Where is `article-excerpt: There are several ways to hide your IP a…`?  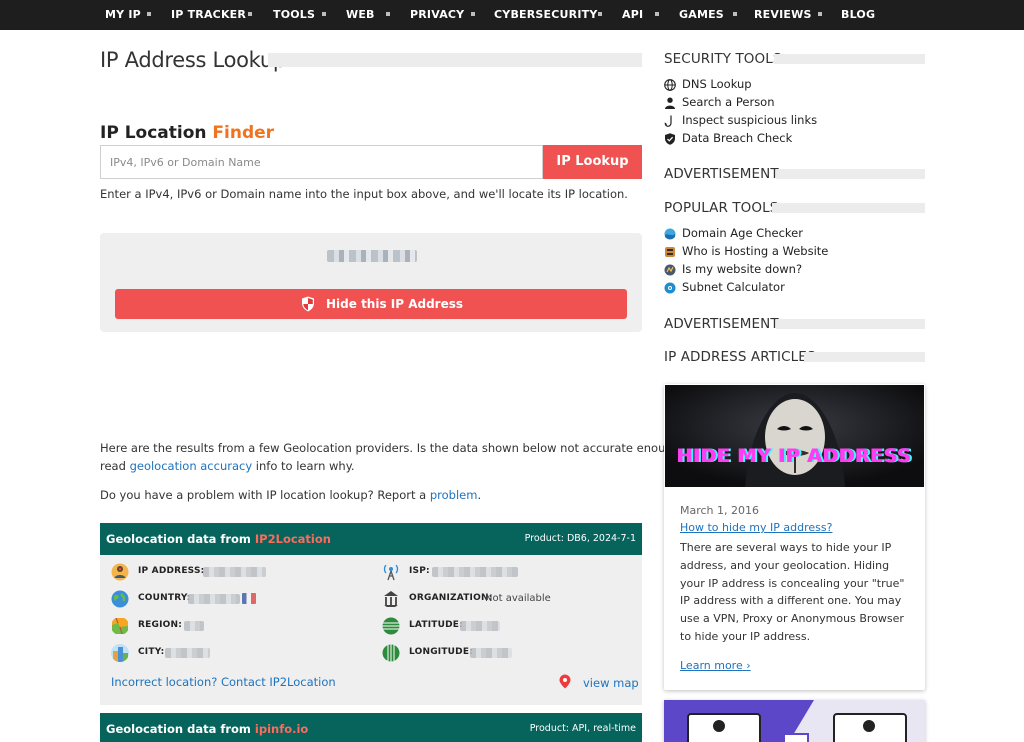
article-excerpt: There are several ways to hide your IP a… is located at coordinates (792, 592).